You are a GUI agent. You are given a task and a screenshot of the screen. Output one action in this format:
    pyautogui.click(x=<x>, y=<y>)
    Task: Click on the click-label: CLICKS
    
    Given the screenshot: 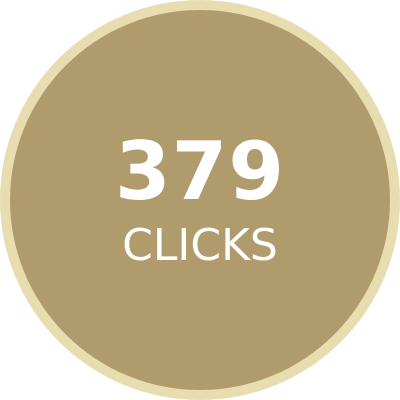 What is the action you would take?
    pyautogui.click(x=200, y=245)
    